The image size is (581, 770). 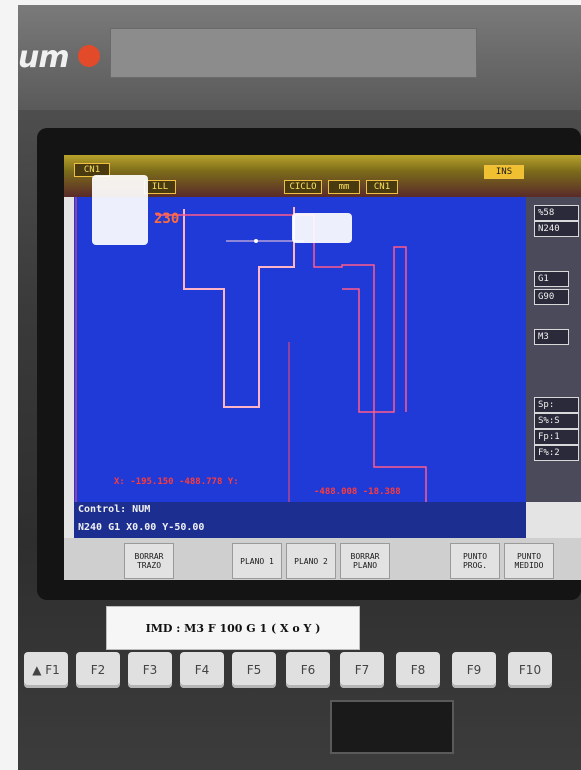 I want to click on marker-value: 230, so click(x=167, y=219).